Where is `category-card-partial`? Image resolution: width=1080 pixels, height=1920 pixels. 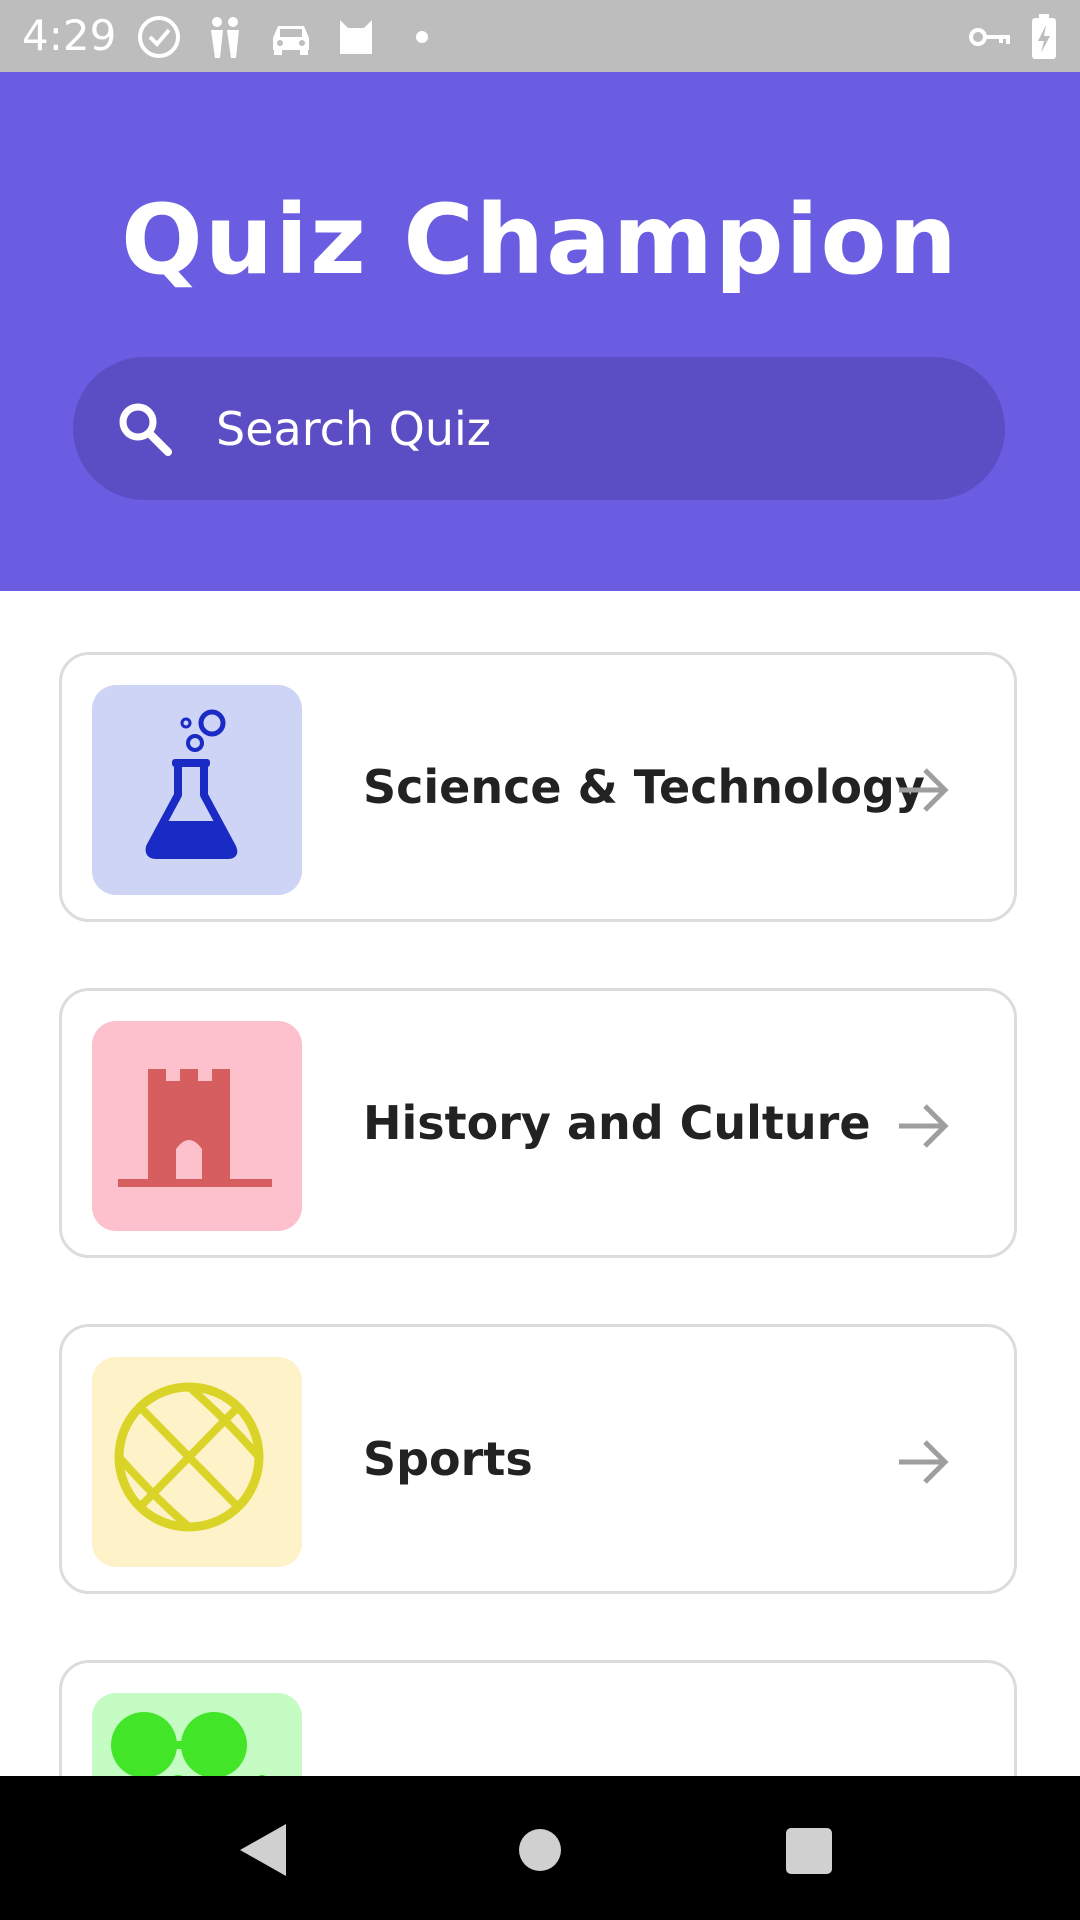 category-card-partial is located at coordinates (538, 1718).